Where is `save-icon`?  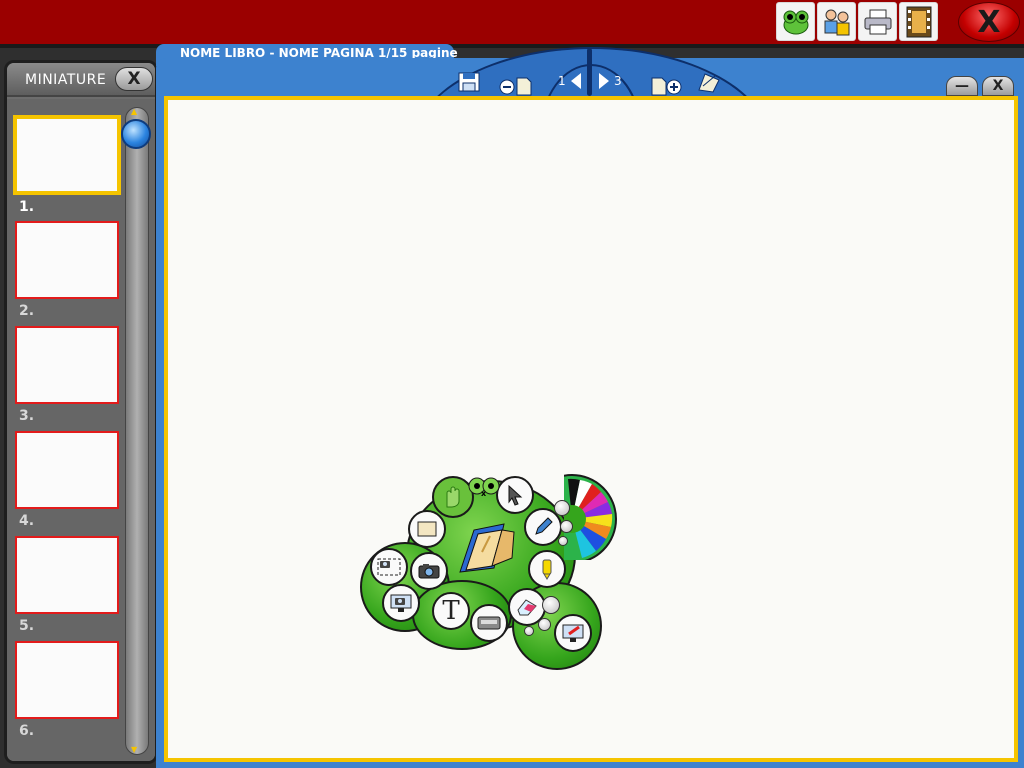 save-icon is located at coordinates (469, 84).